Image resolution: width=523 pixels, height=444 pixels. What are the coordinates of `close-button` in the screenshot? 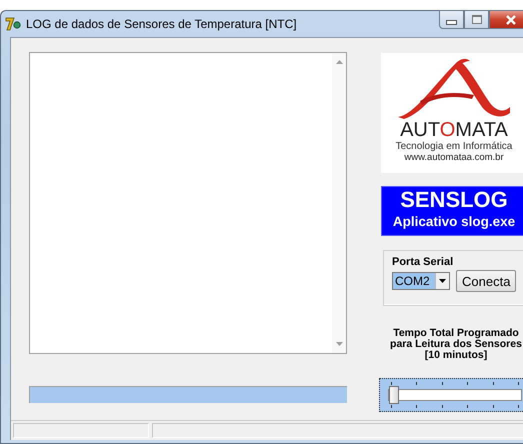 It's located at (506, 19).